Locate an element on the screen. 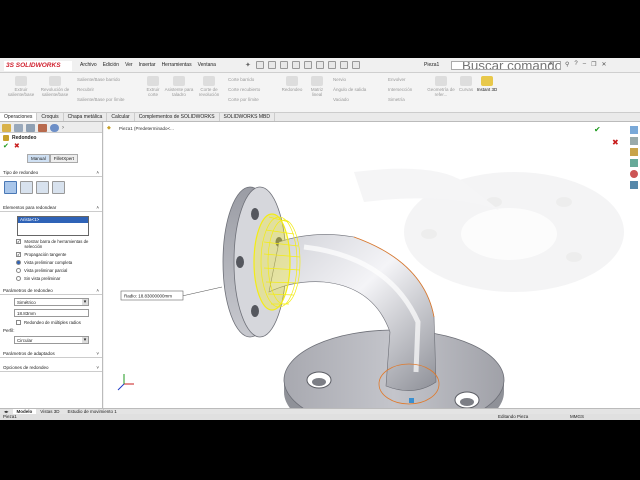  section-tipo-redondeo: Tipo de redondeo ˄ is located at coordinates (51, 173).